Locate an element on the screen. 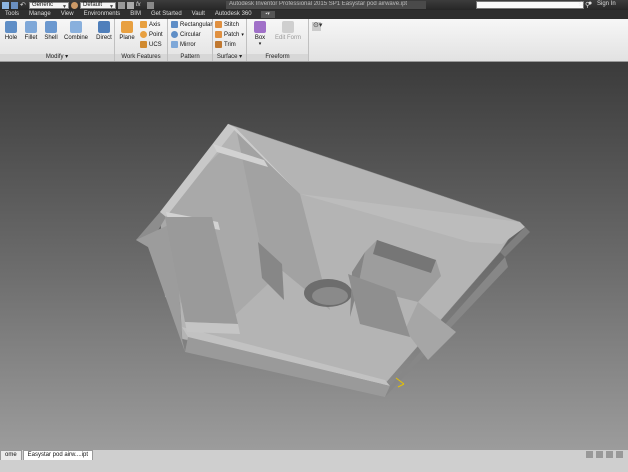 This screenshot has height=472, width=628. edit-form-button: Edit Form is located at coordinates (288, 31).